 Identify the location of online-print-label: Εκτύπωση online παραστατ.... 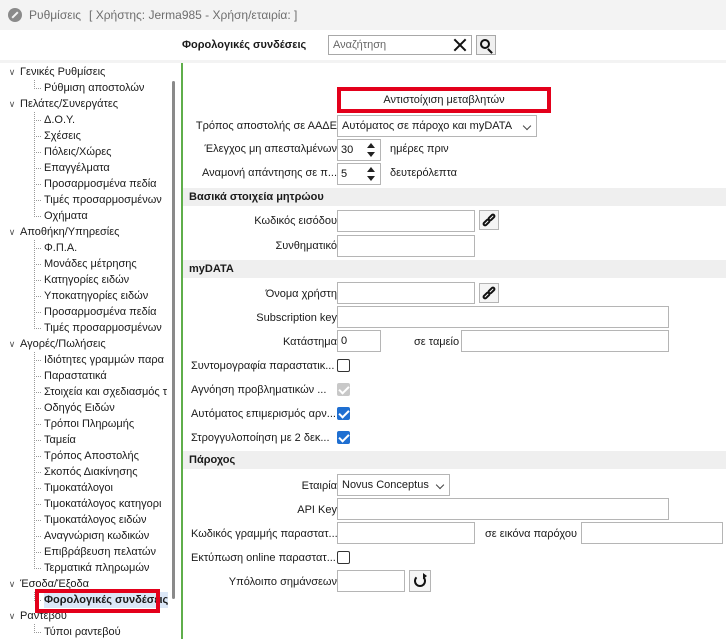
(263, 558).